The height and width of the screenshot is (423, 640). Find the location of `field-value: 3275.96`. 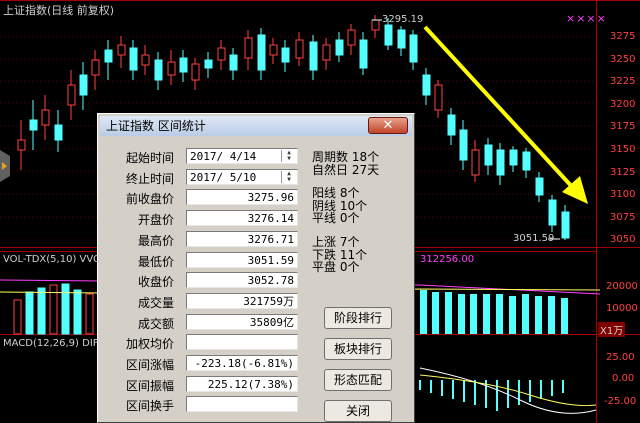

field-value: 3275.96 is located at coordinates (270, 198).